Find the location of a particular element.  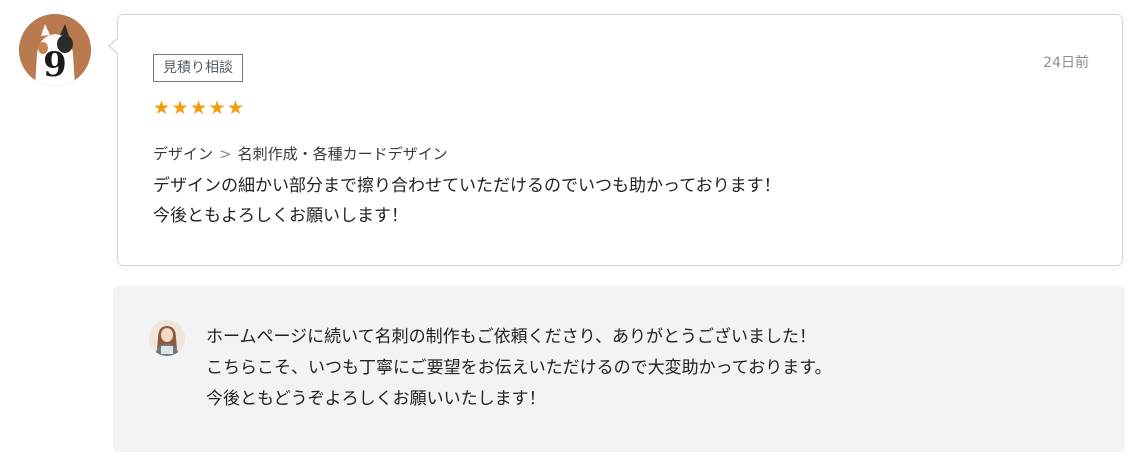

calico-cat-avatar-icon: 9 is located at coordinates (55, 50).